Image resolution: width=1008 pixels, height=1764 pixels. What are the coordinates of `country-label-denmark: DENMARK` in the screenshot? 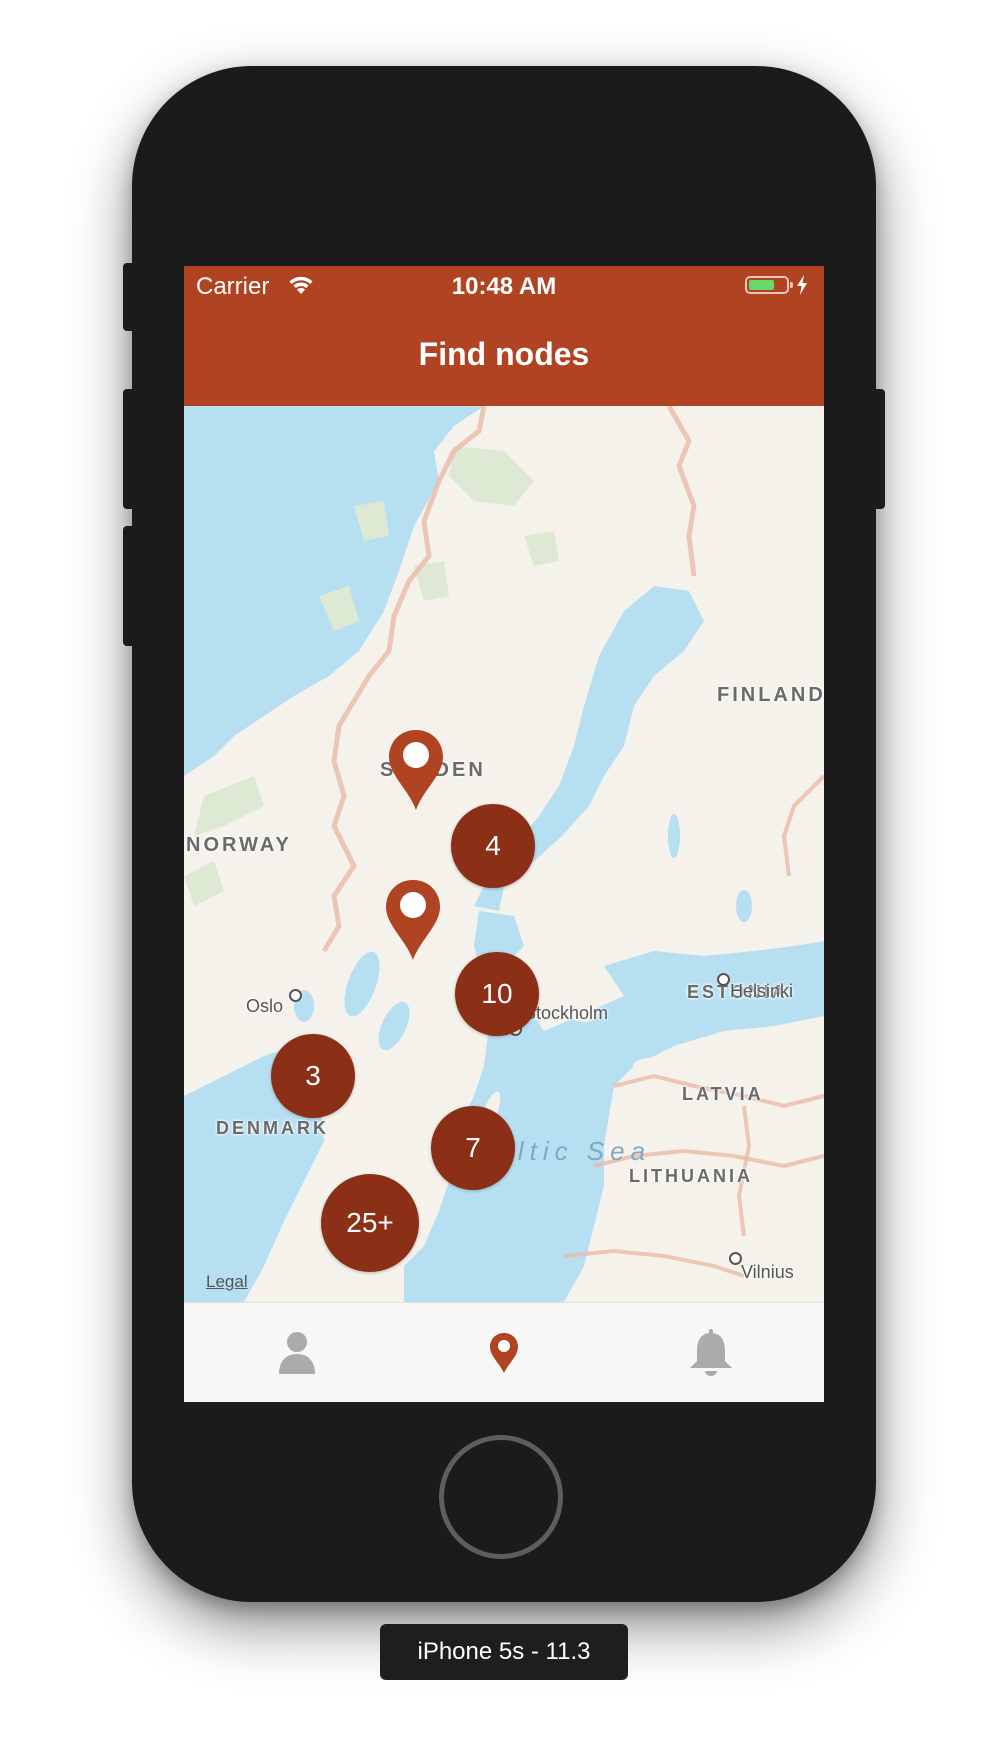 It's located at (272, 1128).